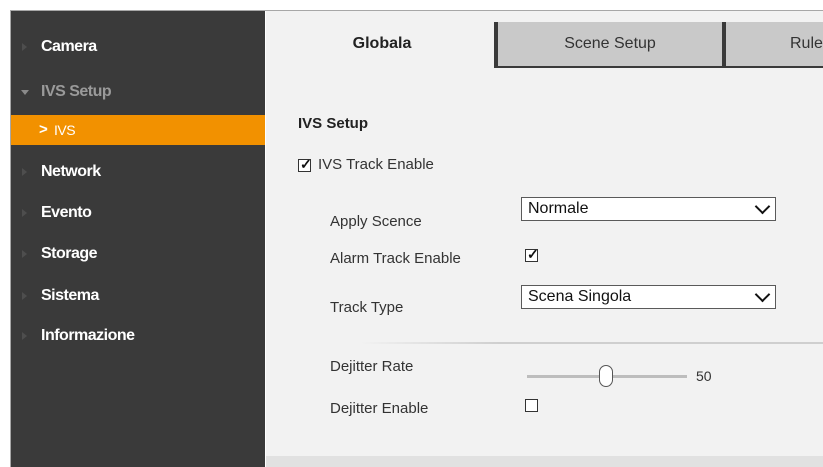  I want to click on alarm-track-enable-label: Alarm Track Enable, so click(395, 258).